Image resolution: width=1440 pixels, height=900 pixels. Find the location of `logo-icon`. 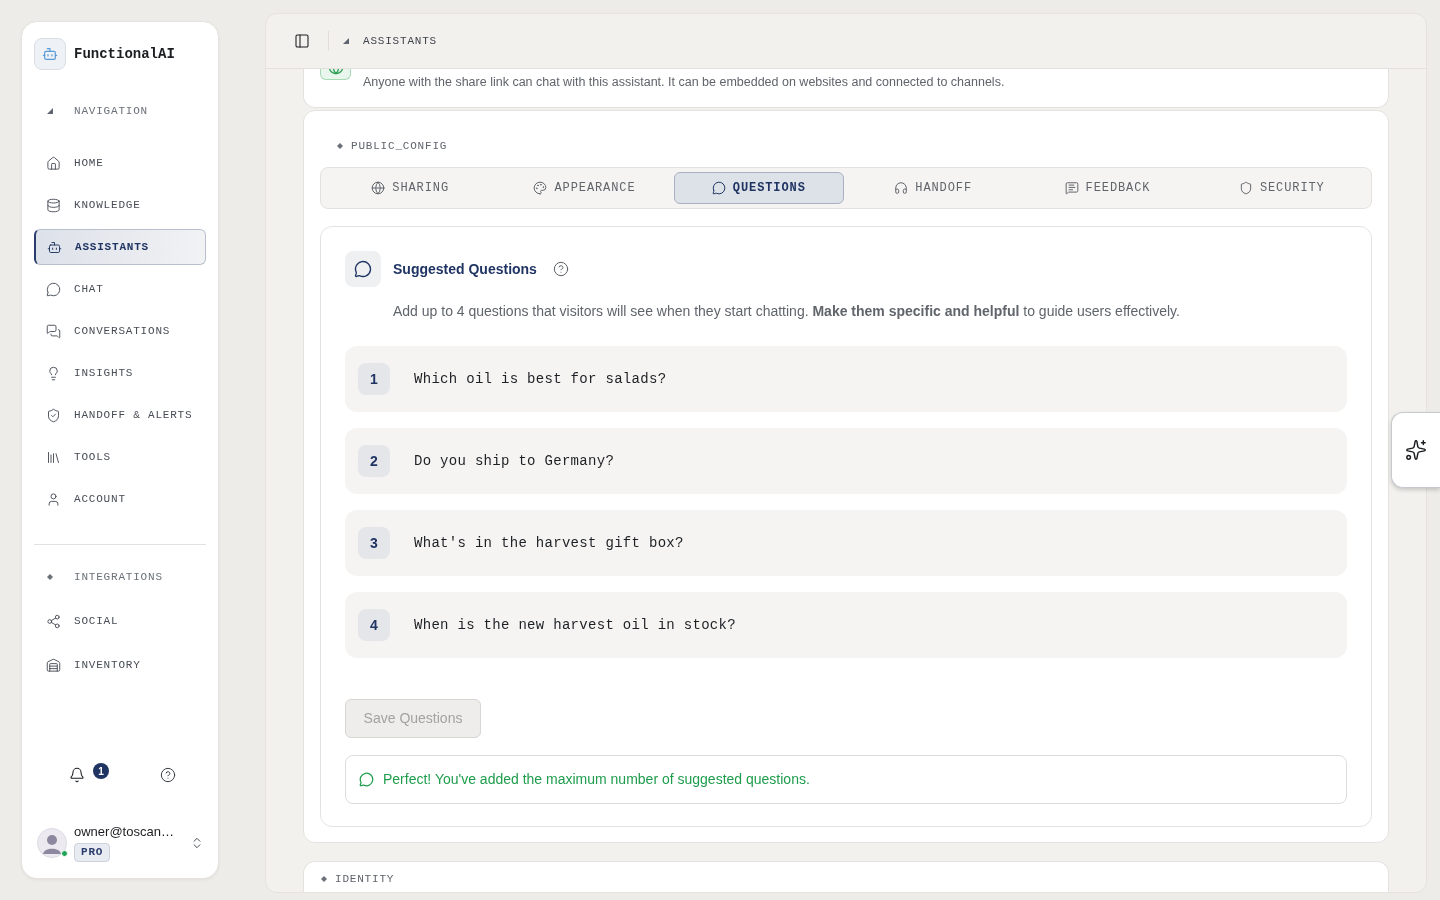

logo-icon is located at coordinates (50, 54).